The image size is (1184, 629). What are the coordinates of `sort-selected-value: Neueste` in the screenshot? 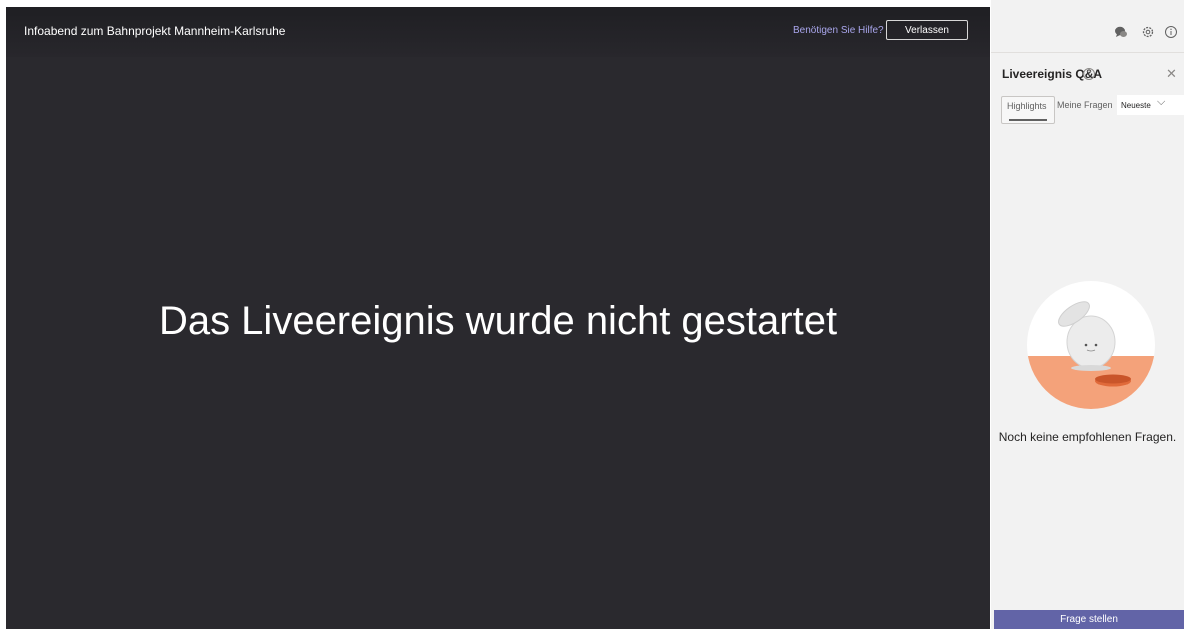 It's located at (1136, 105).